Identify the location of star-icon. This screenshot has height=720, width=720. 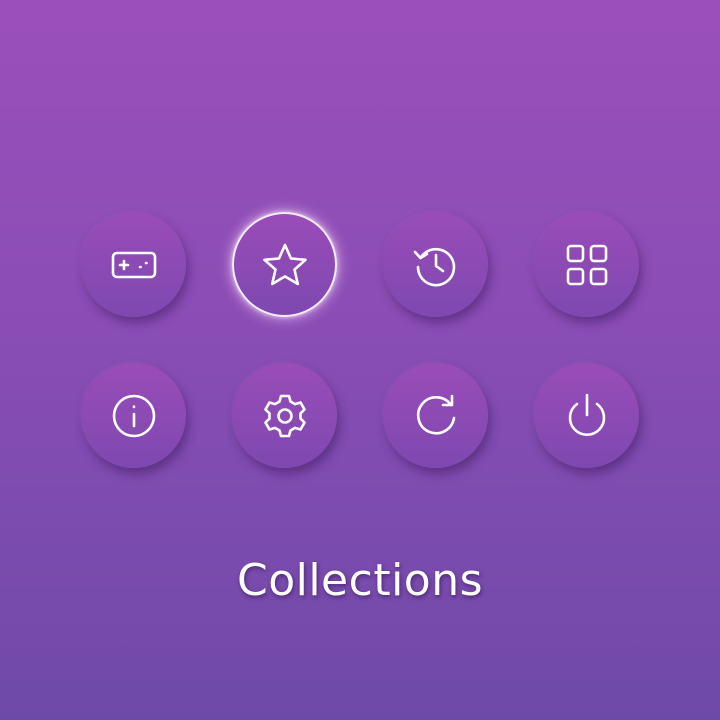
(285, 265).